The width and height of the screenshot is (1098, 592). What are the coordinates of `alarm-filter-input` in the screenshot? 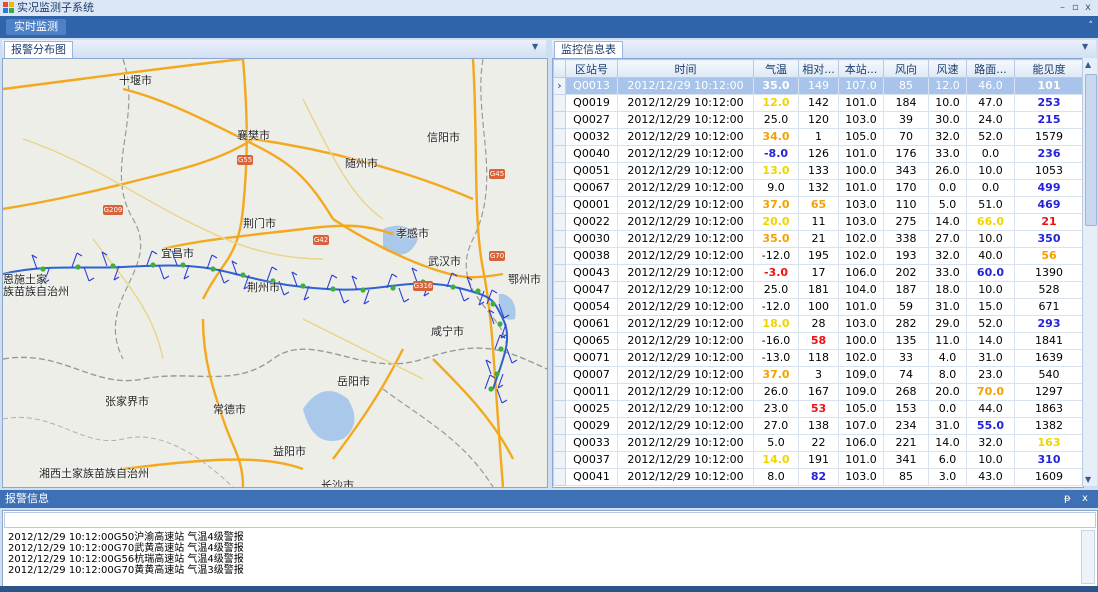 It's located at (550, 520).